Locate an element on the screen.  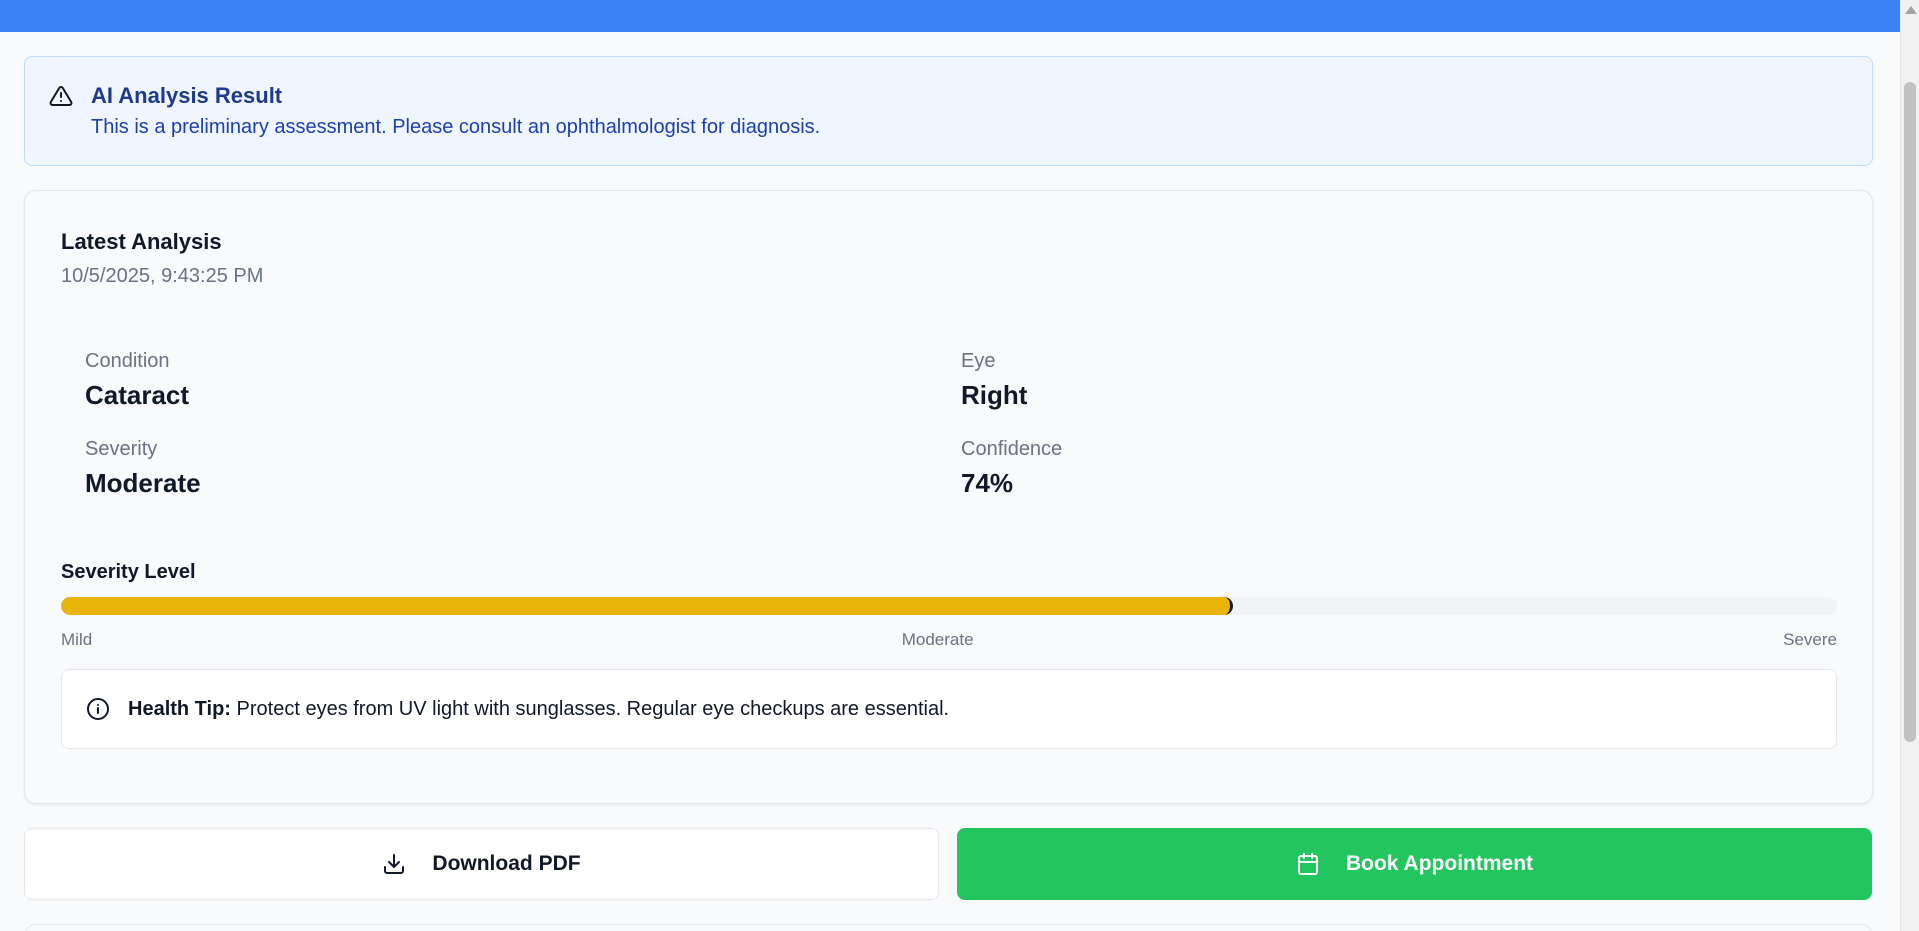
eye-label: Eye is located at coordinates (978, 361).